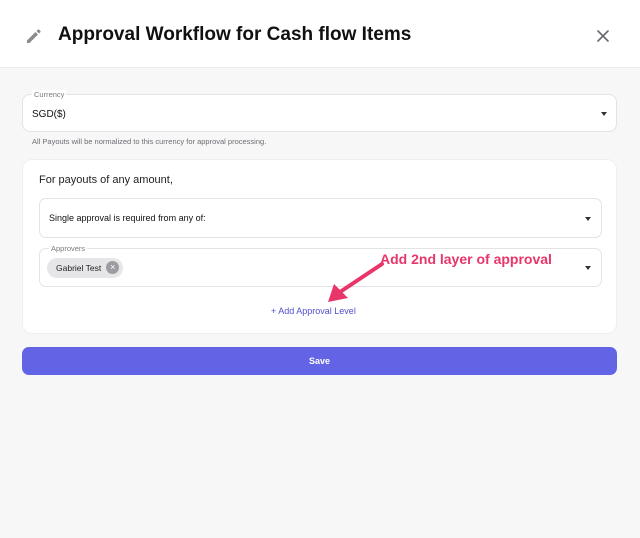 Image resolution: width=640 pixels, height=538 pixels. Describe the element at coordinates (319, 111) in the screenshot. I see `currency-select: Currency SGD($)` at that location.